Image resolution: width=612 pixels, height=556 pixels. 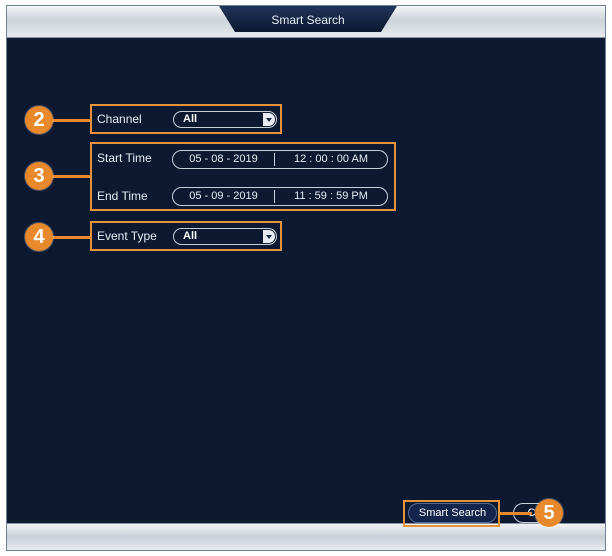 I want to click on event-type-select-value: All, so click(x=190, y=236).